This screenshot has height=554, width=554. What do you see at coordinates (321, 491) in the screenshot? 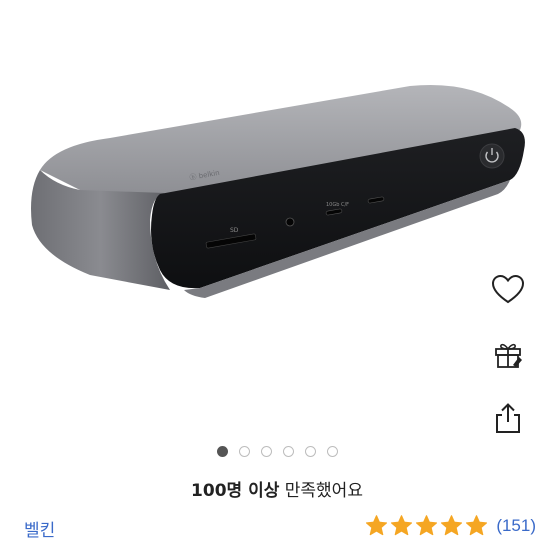
I see `satisfaction-label: 만족했어요` at bounding box center [321, 491].